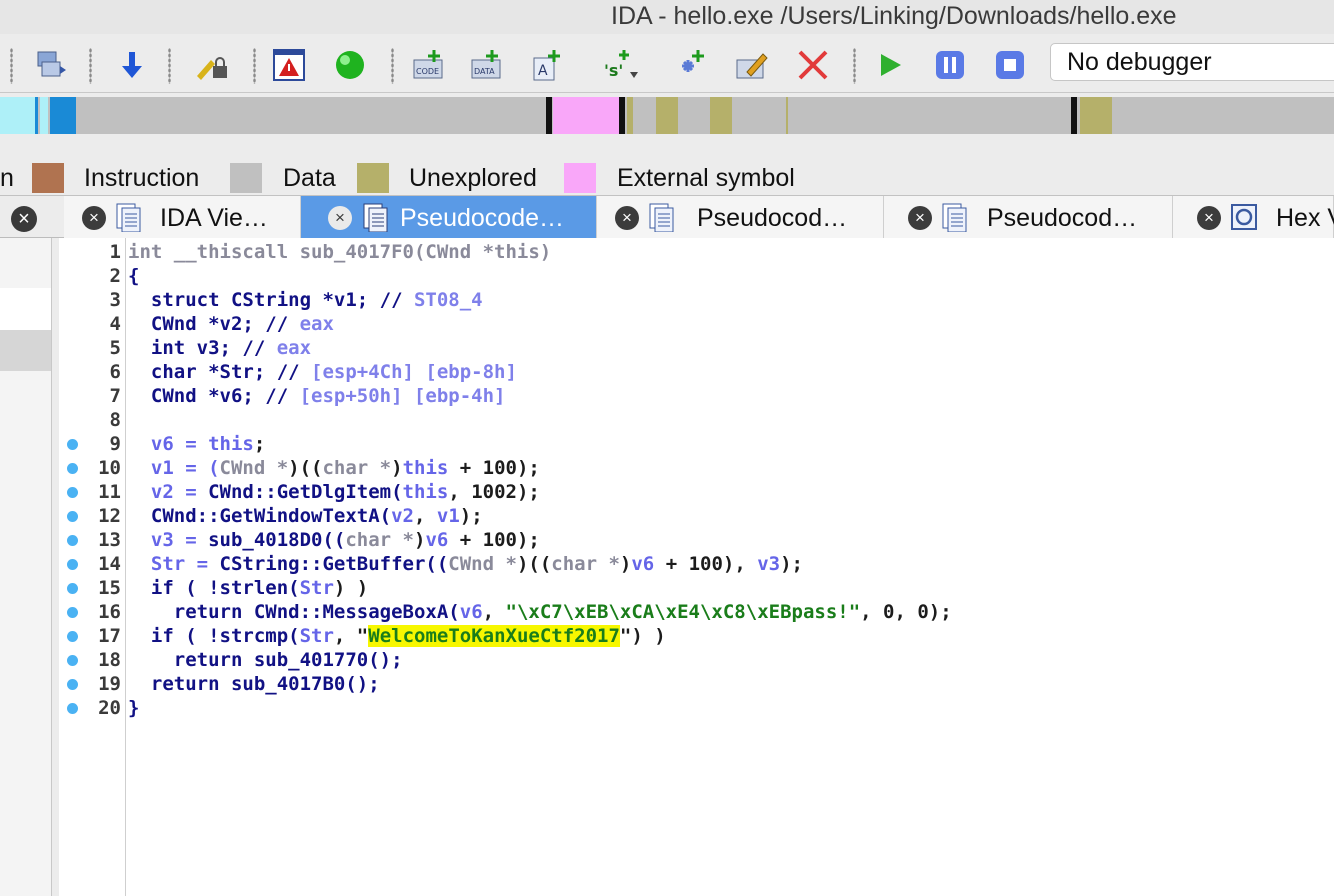 The width and height of the screenshot is (1334, 896). What do you see at coordinates (191, 612) in the screenshot?
I see `code-token: return` at bounding box center [191, 612].